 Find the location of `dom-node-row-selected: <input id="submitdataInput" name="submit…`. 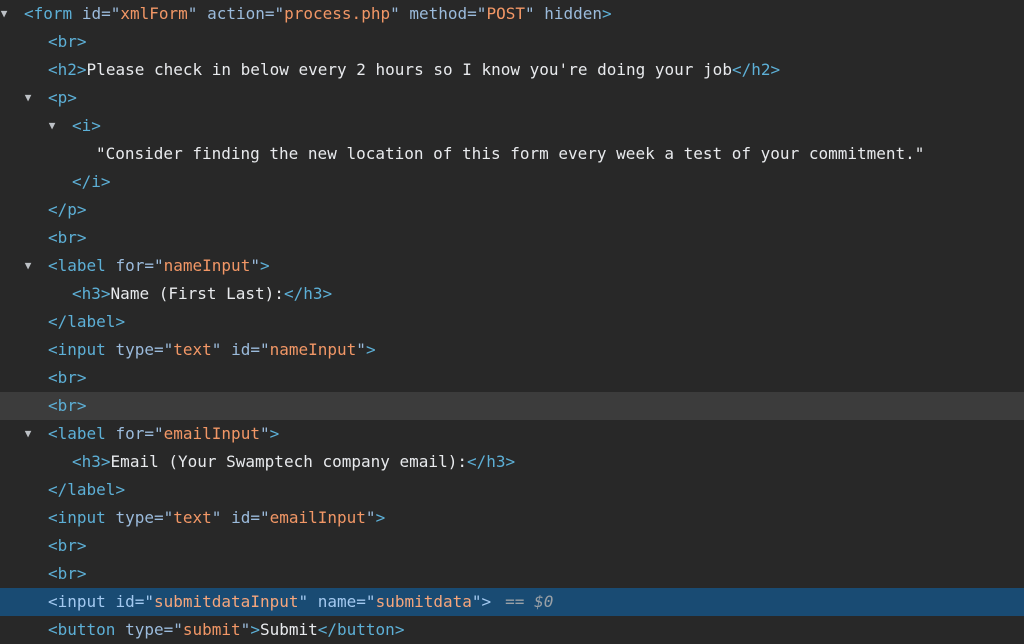

dom-node-row-selected: <input id="submitdataInput" name="submit… is located at coordinates (512, 602).